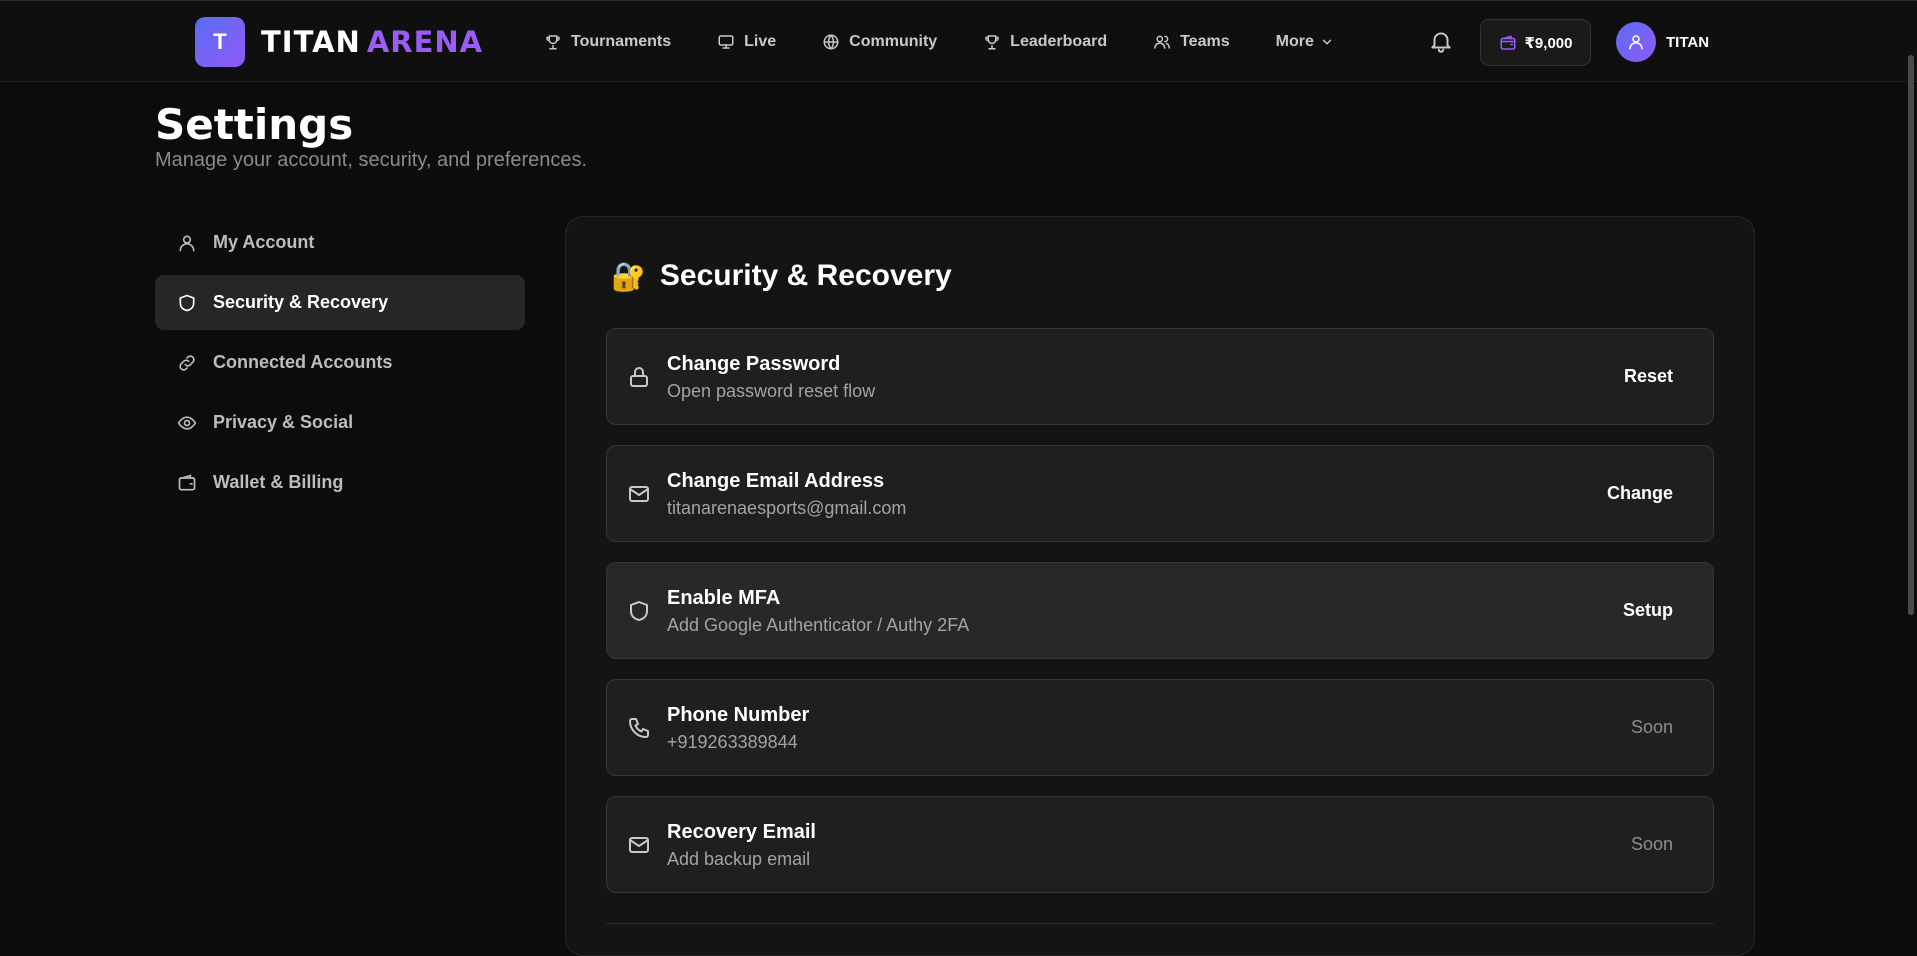  Describe the element at coordinates (278, 482) in the screenshot. I see `sidebar-item-label: Wallet & Billing` at that location.